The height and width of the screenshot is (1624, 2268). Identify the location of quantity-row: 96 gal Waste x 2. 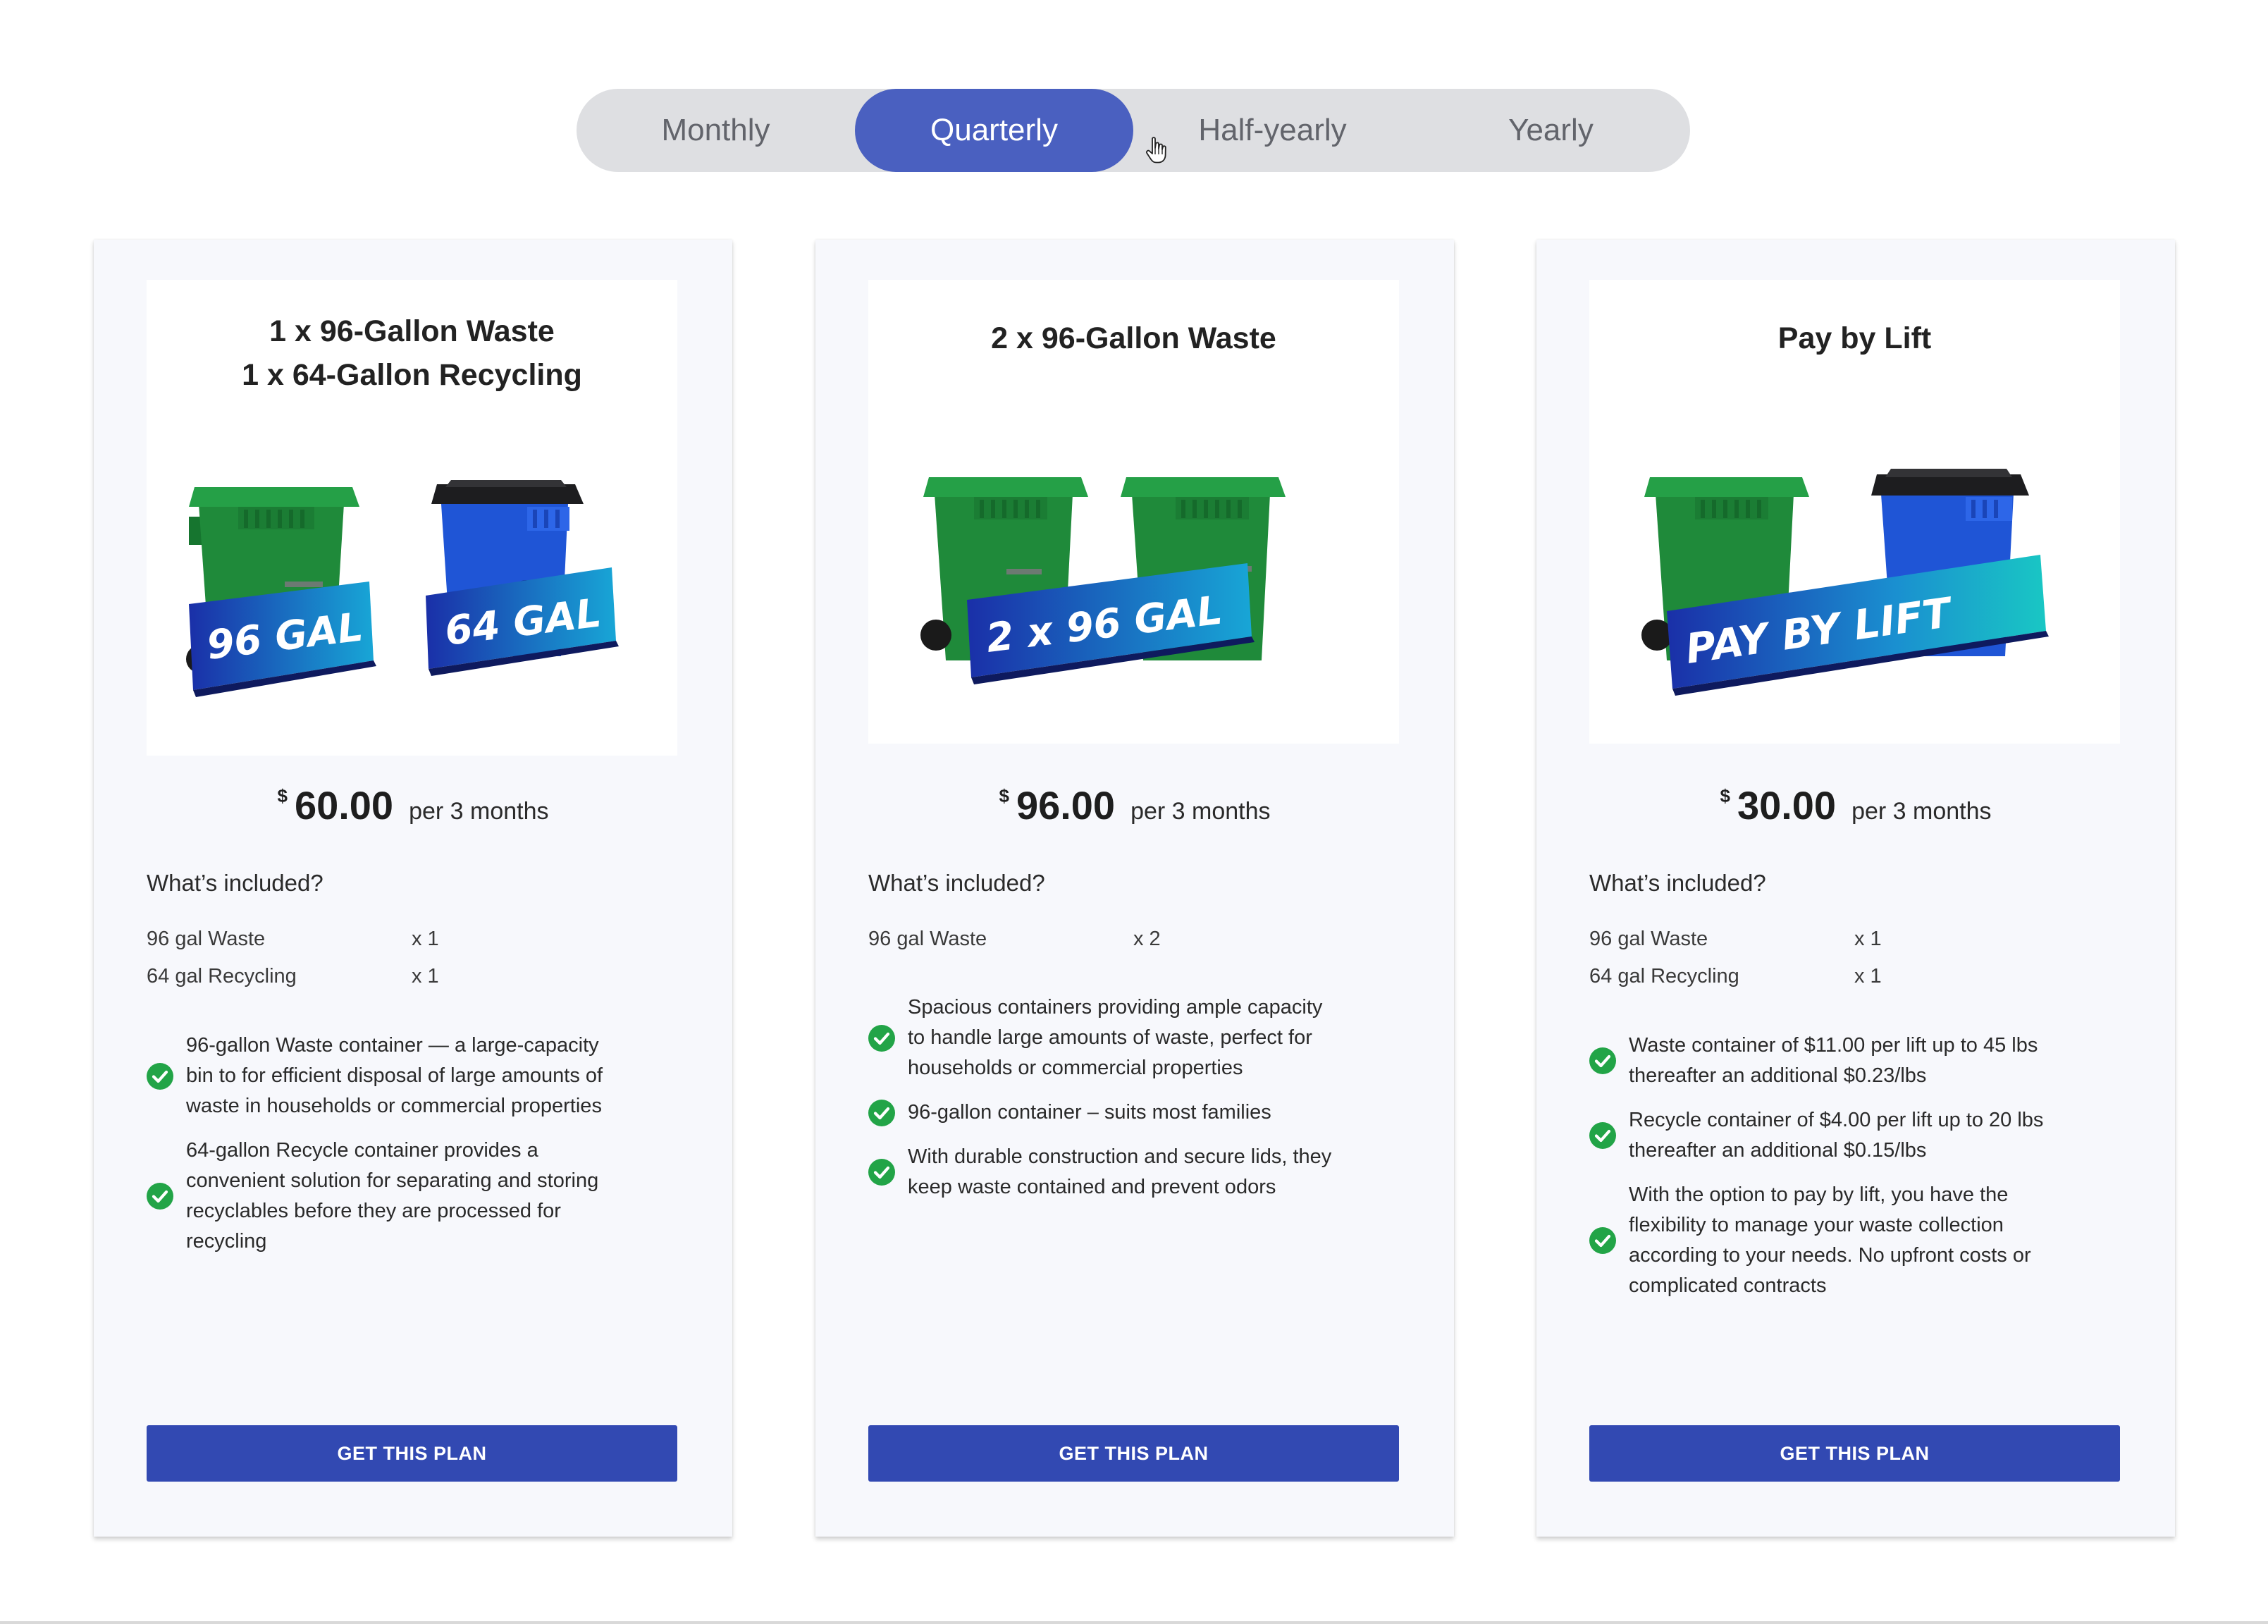
(1079, 940).